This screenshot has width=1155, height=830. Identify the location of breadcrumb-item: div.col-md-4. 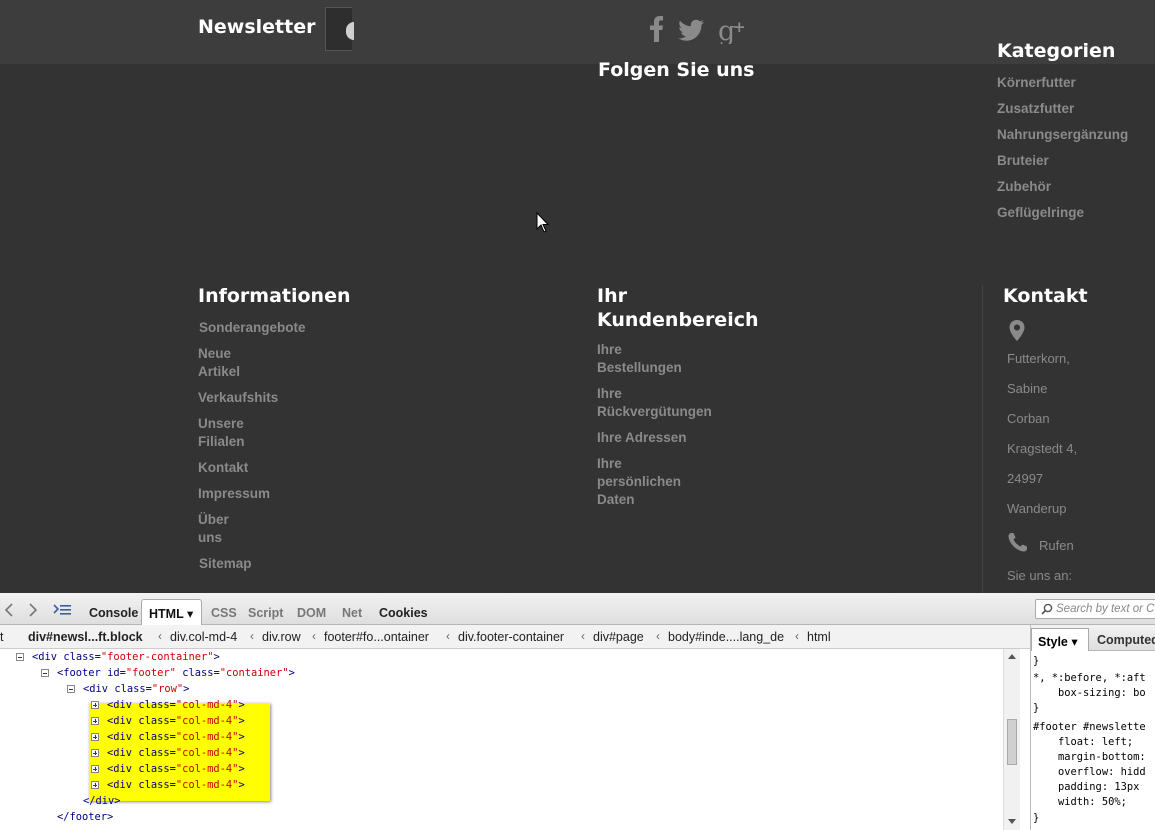
(203, 637).